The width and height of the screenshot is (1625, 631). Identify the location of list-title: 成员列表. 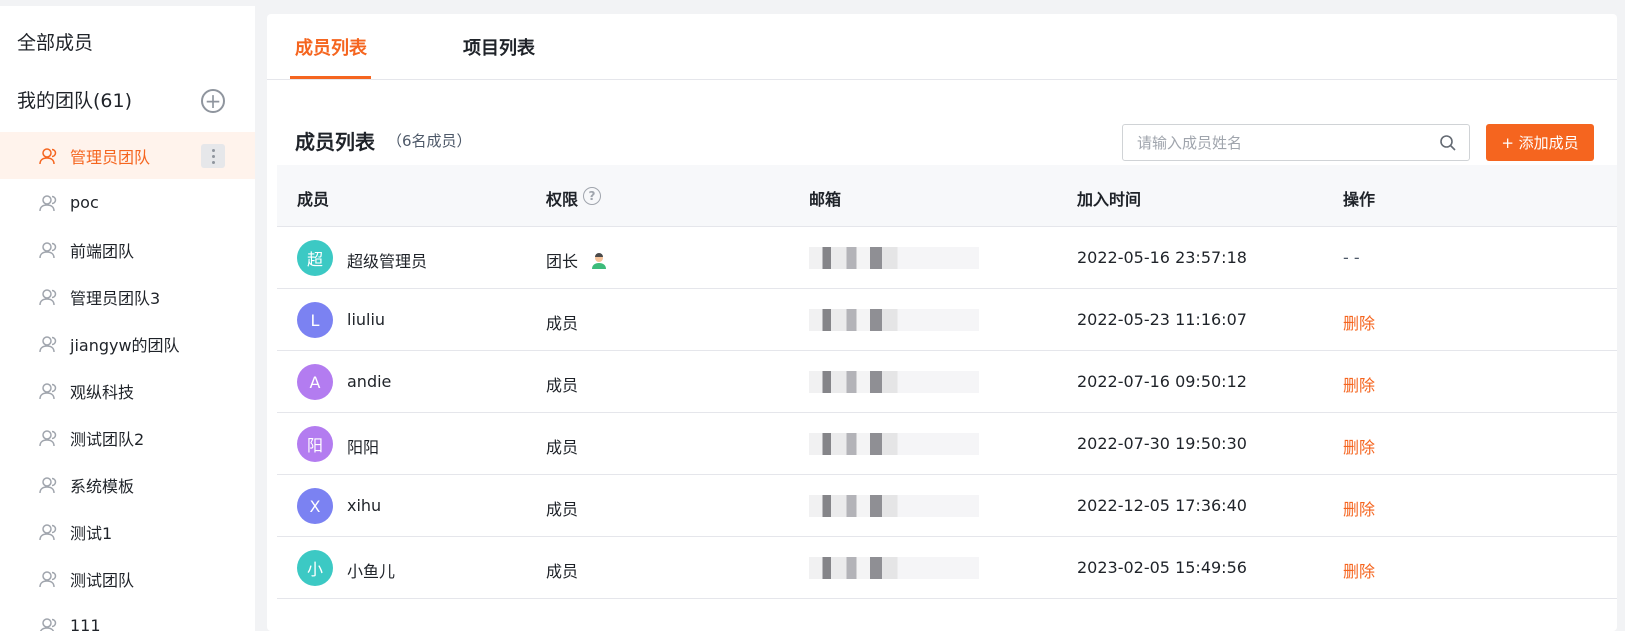
(335, 142).